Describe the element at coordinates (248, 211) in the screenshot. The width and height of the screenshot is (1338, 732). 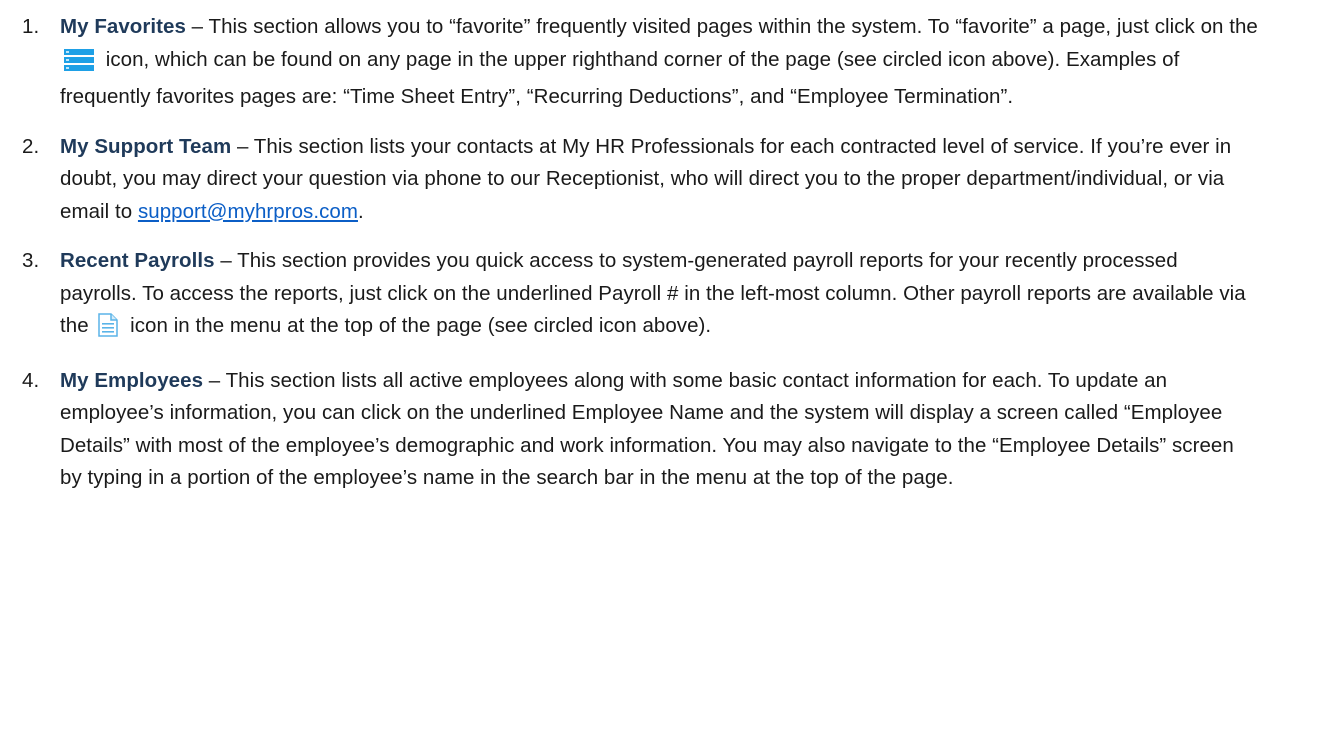
I see `support-email-link: support@myhrpros.com` at that location.